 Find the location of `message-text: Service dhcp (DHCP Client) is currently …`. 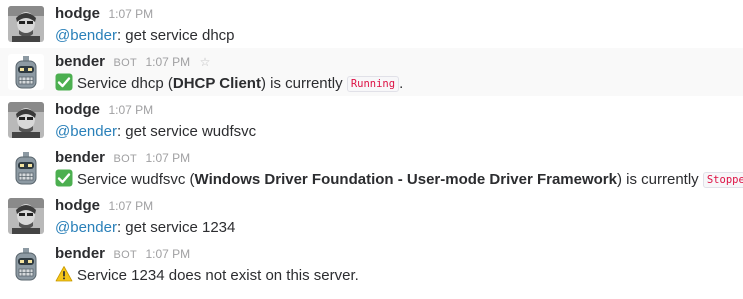

message-text: Service dhcp (DHCP Client) is currently … is located at coordinates (396, 84).